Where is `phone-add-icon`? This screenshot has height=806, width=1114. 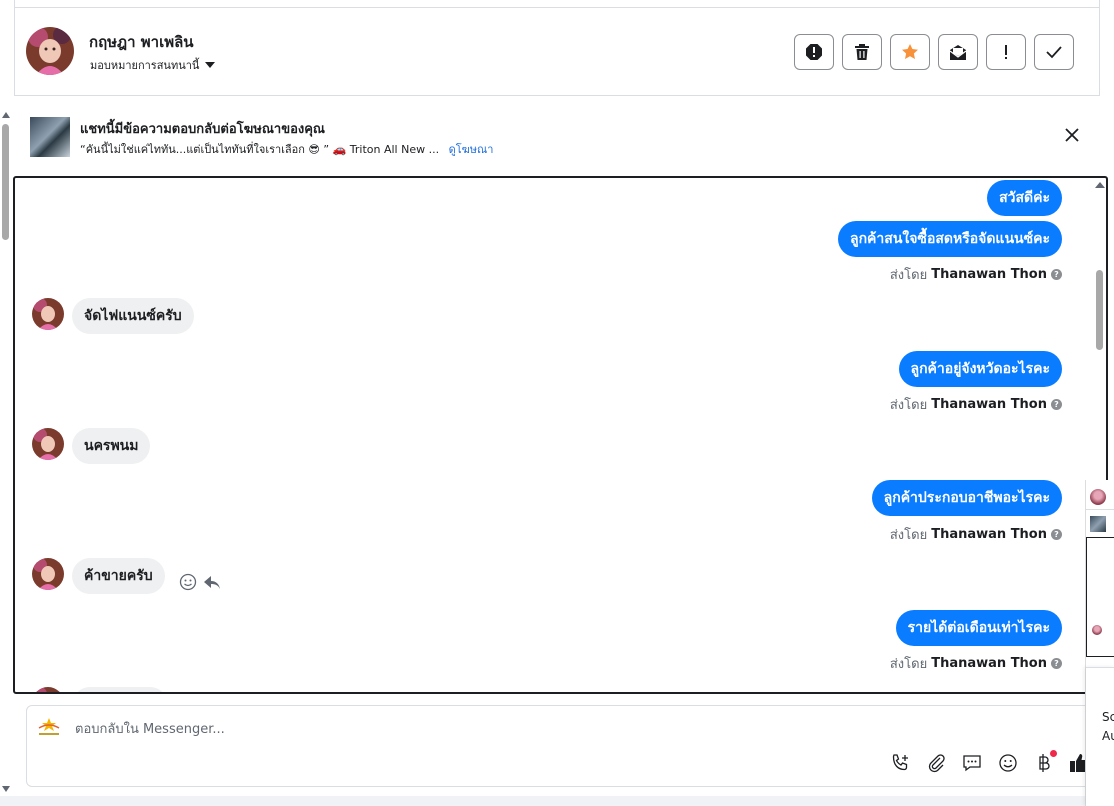
phone-add-icon is located at coordinates (900, 762).